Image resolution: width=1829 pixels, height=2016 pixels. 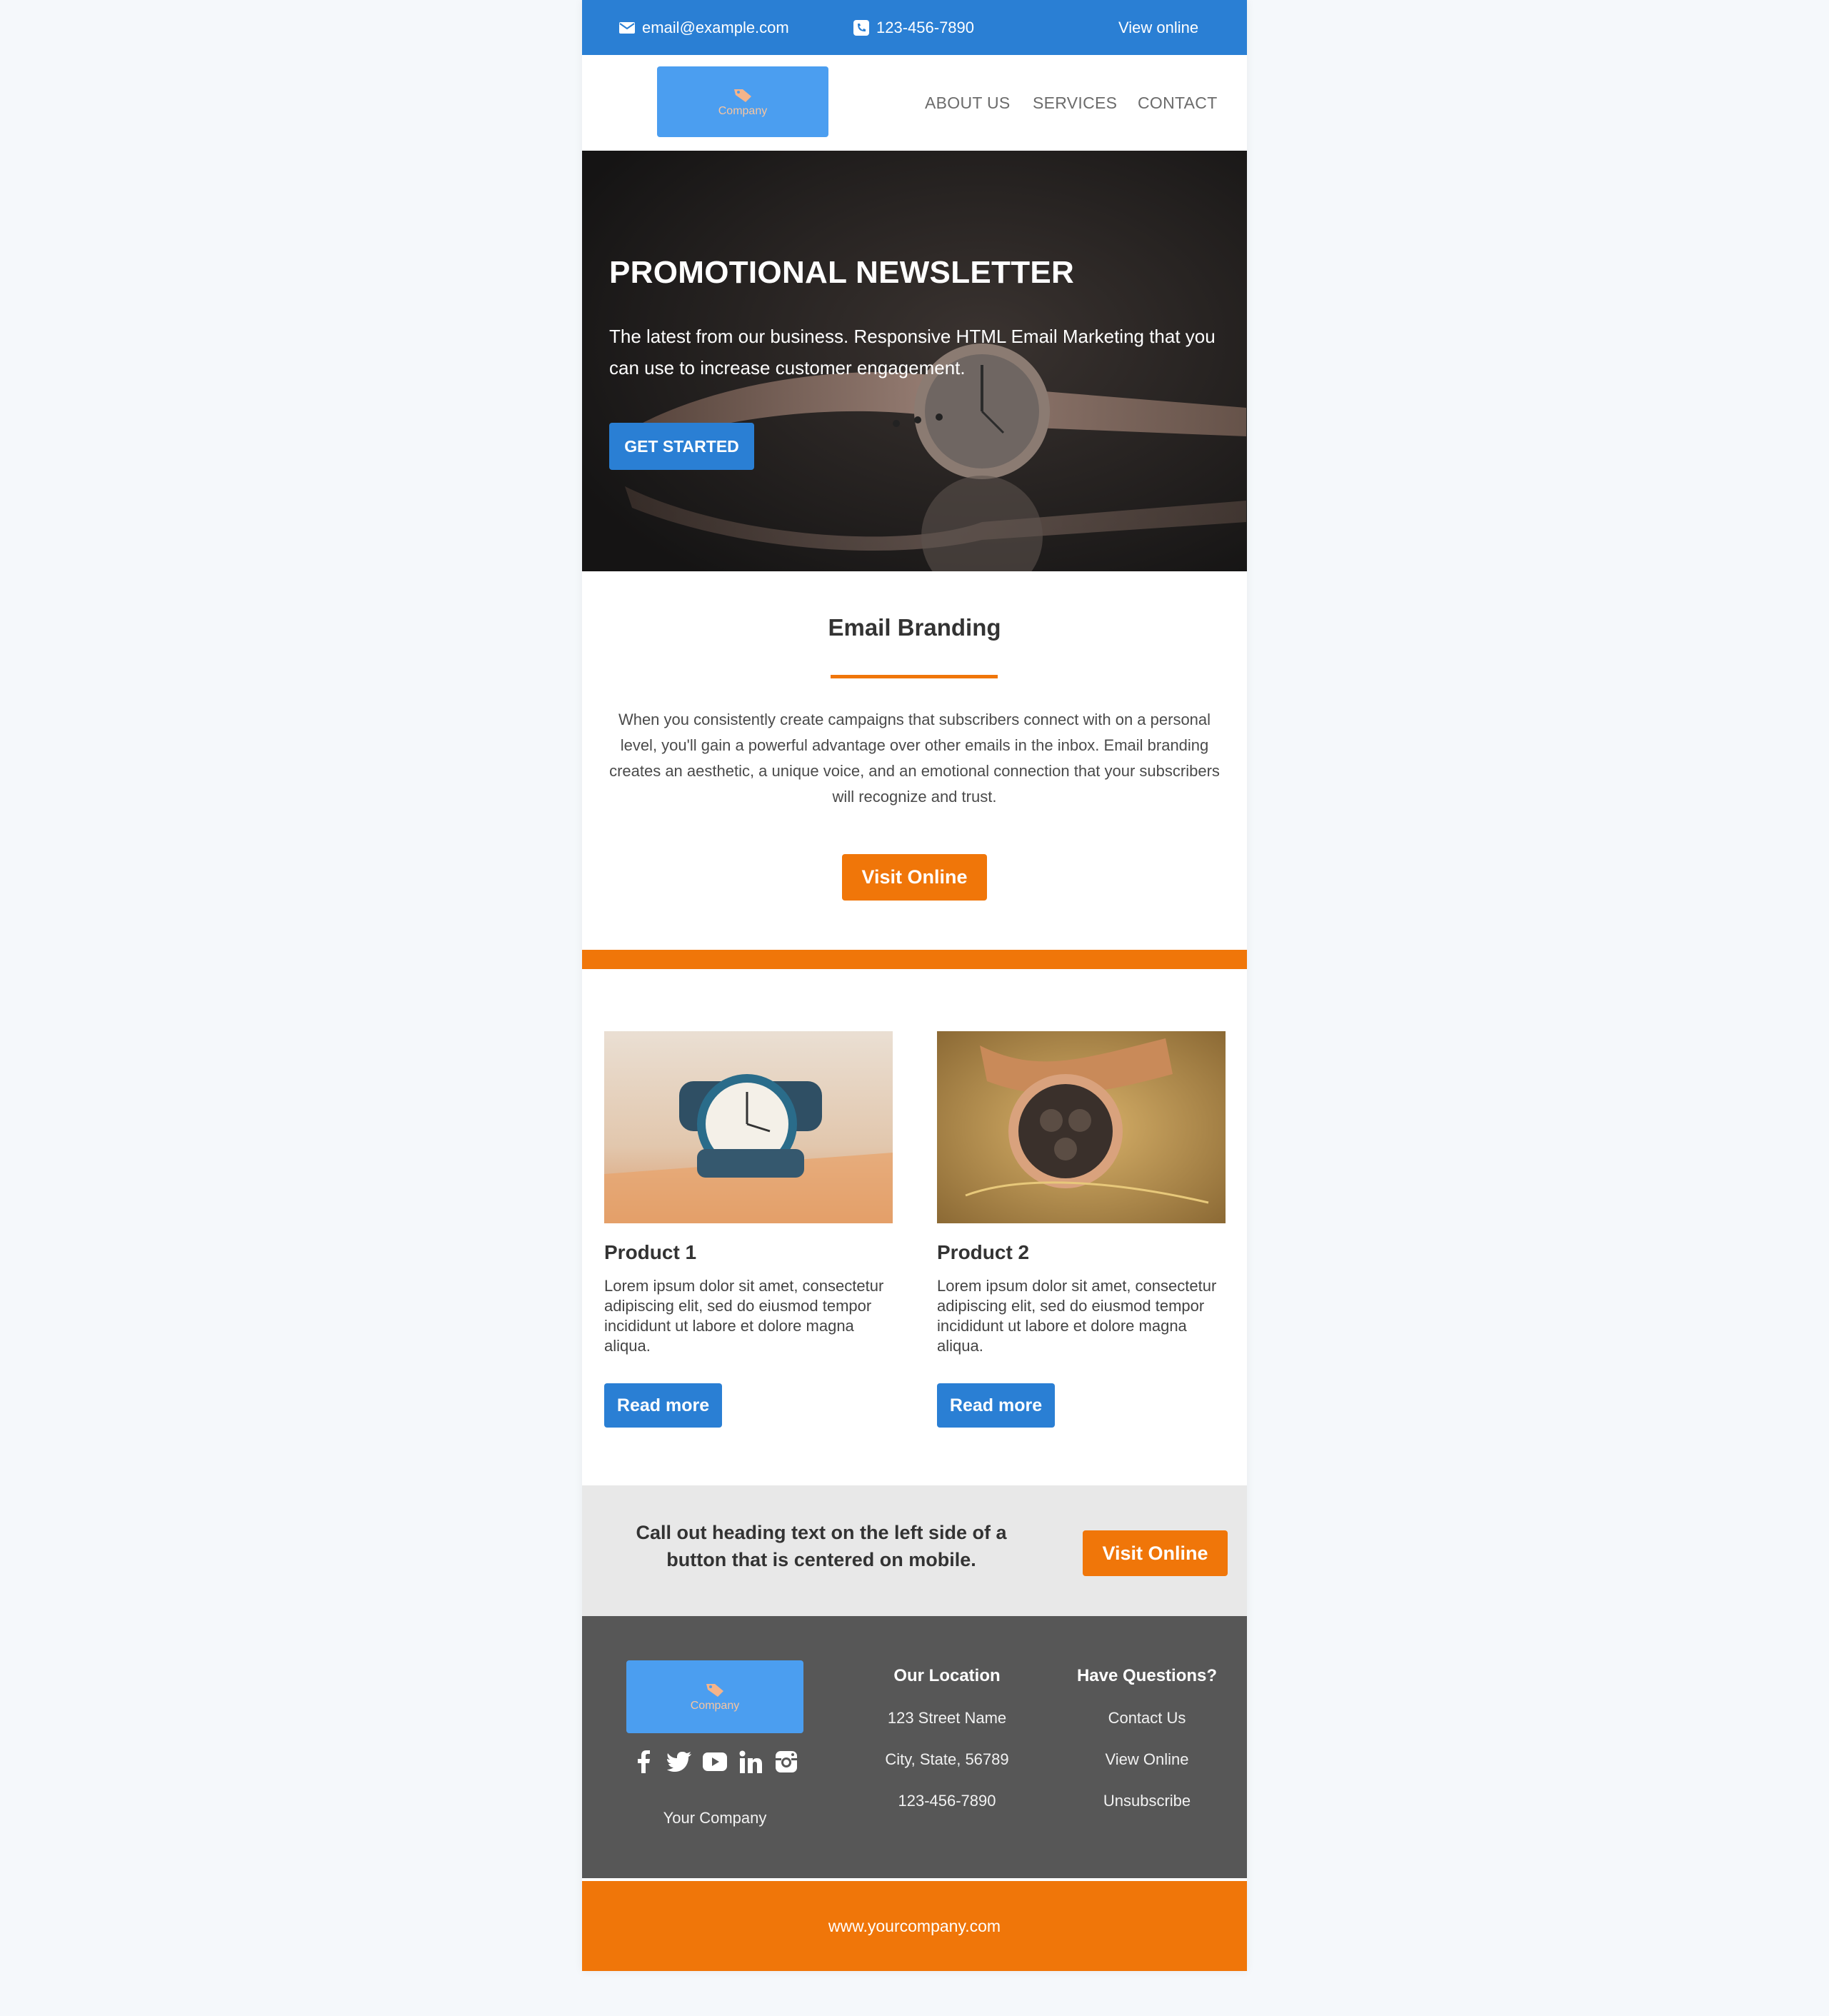 What do you see at coordinates (1156, 1553) in the screenshot?
I see `callout-visit-online-button: Visit Online` at bounding box center [1156, 1553].